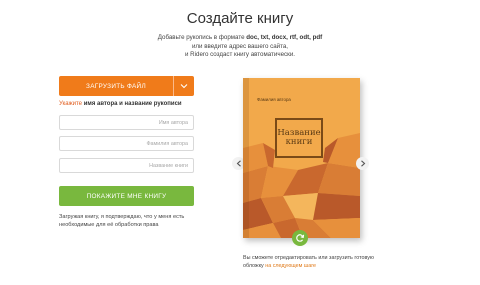  I want to click on upload-options-button, so click(183, 86).